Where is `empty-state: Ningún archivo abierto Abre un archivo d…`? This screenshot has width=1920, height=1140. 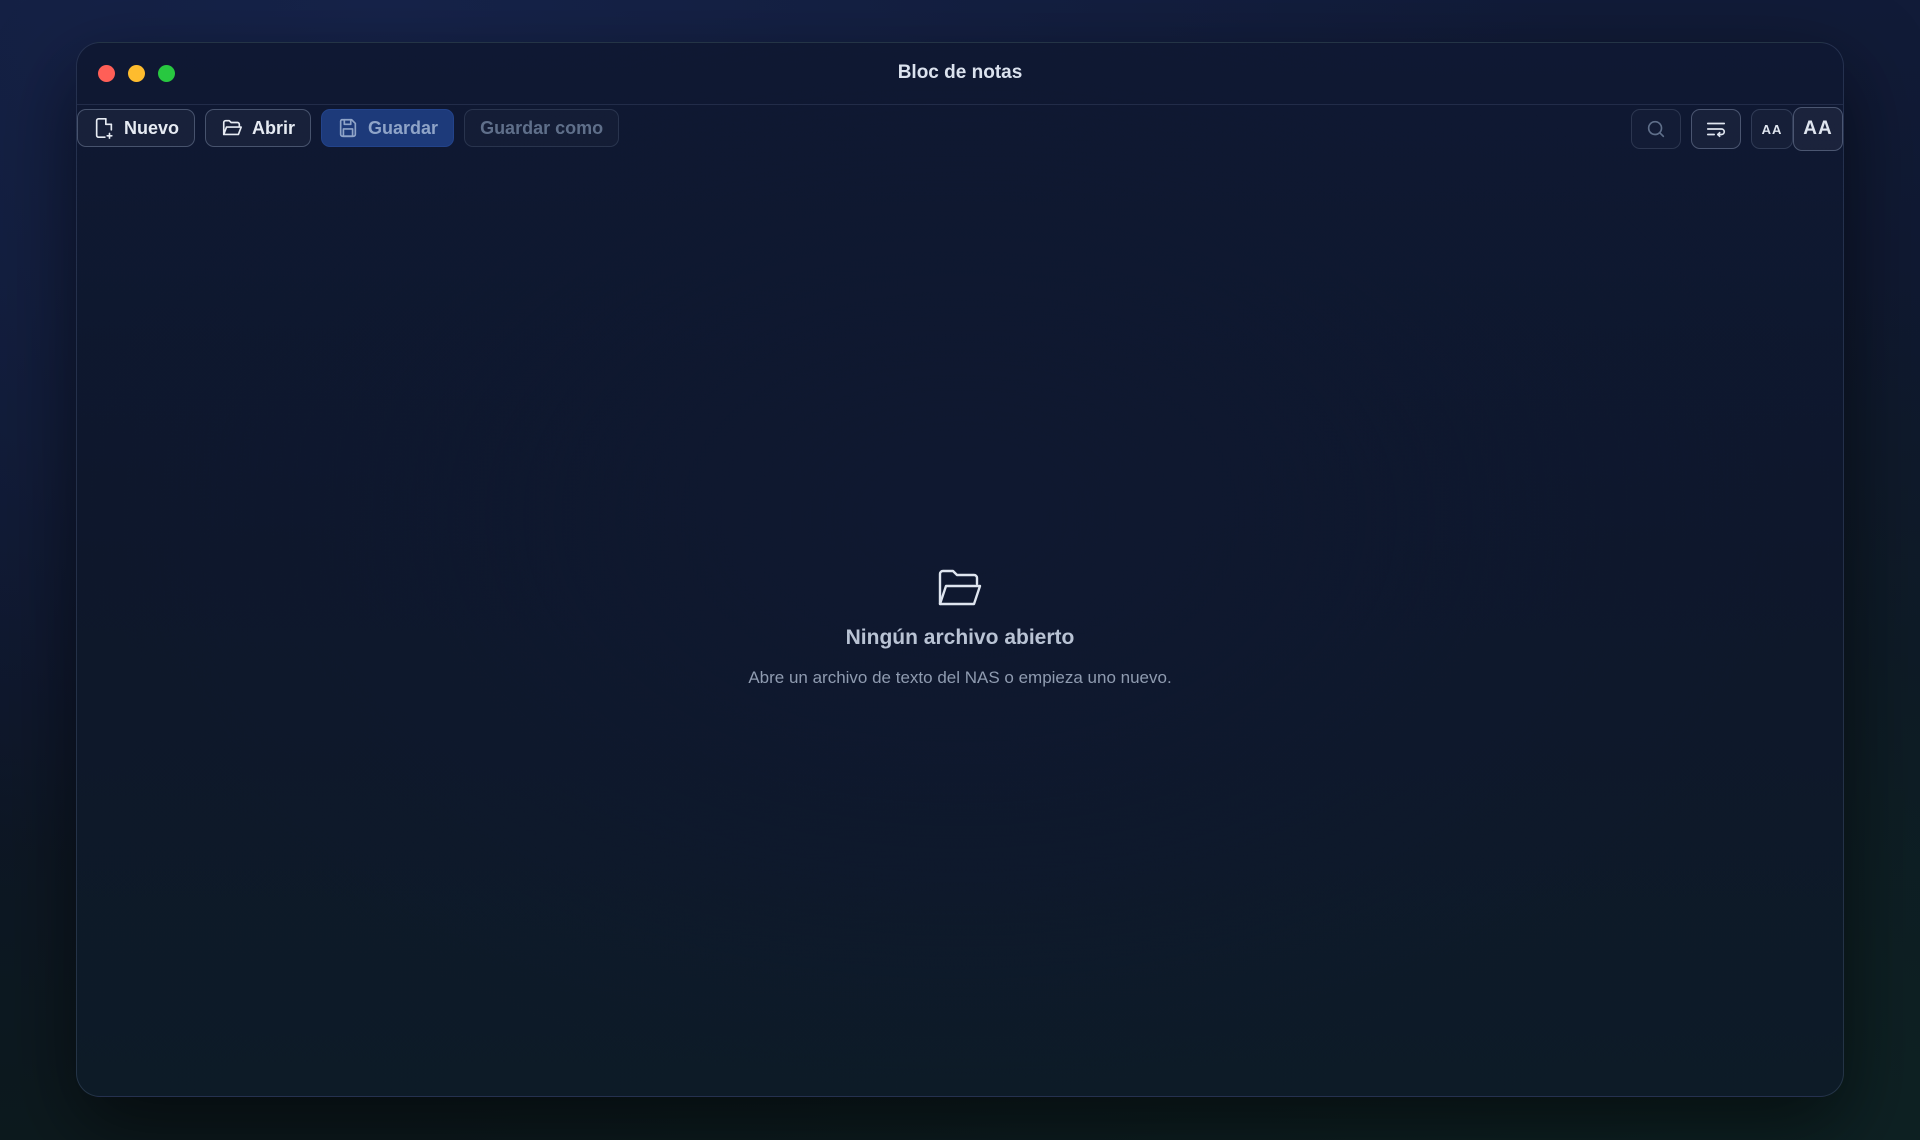 empty-state: Ningún archivo abierto Abre un archivo d… is located at coordinates (960, 628).